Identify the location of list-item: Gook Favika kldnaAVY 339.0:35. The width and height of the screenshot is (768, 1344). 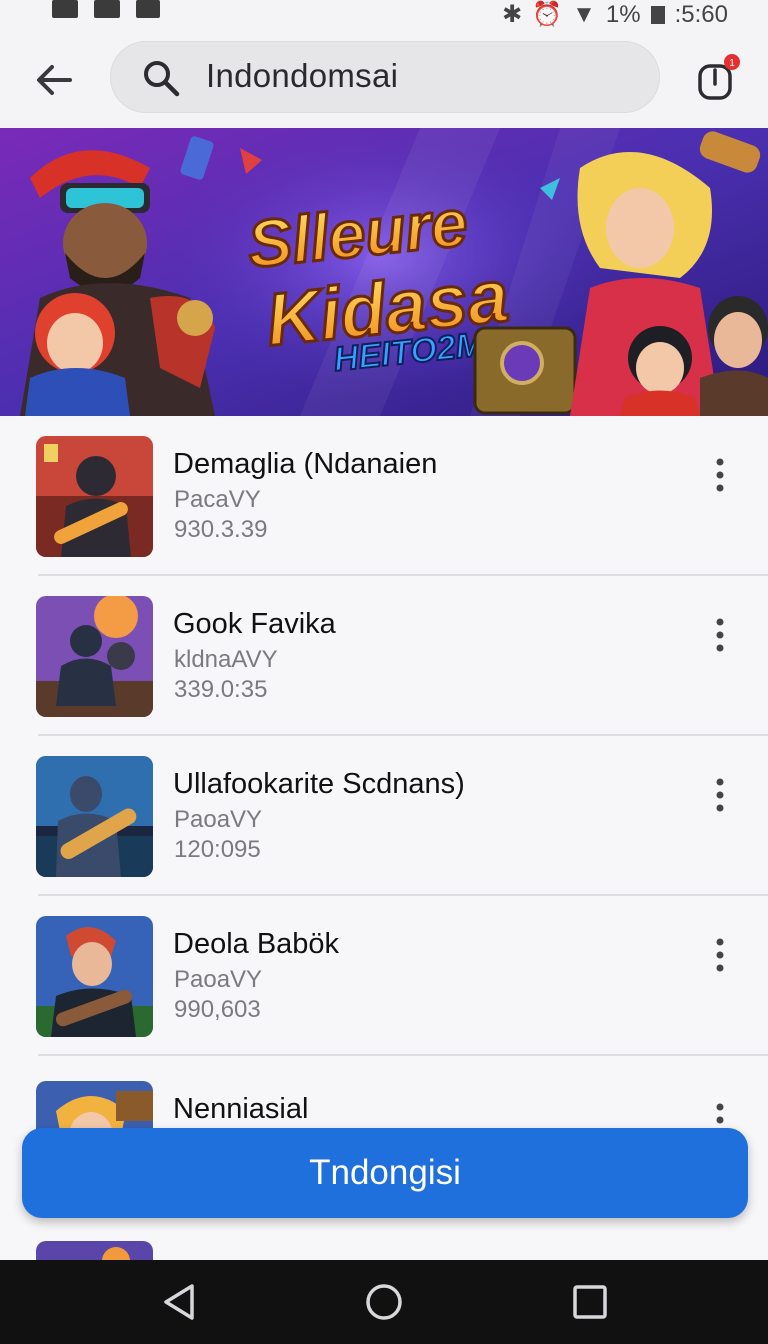
(384, 656).